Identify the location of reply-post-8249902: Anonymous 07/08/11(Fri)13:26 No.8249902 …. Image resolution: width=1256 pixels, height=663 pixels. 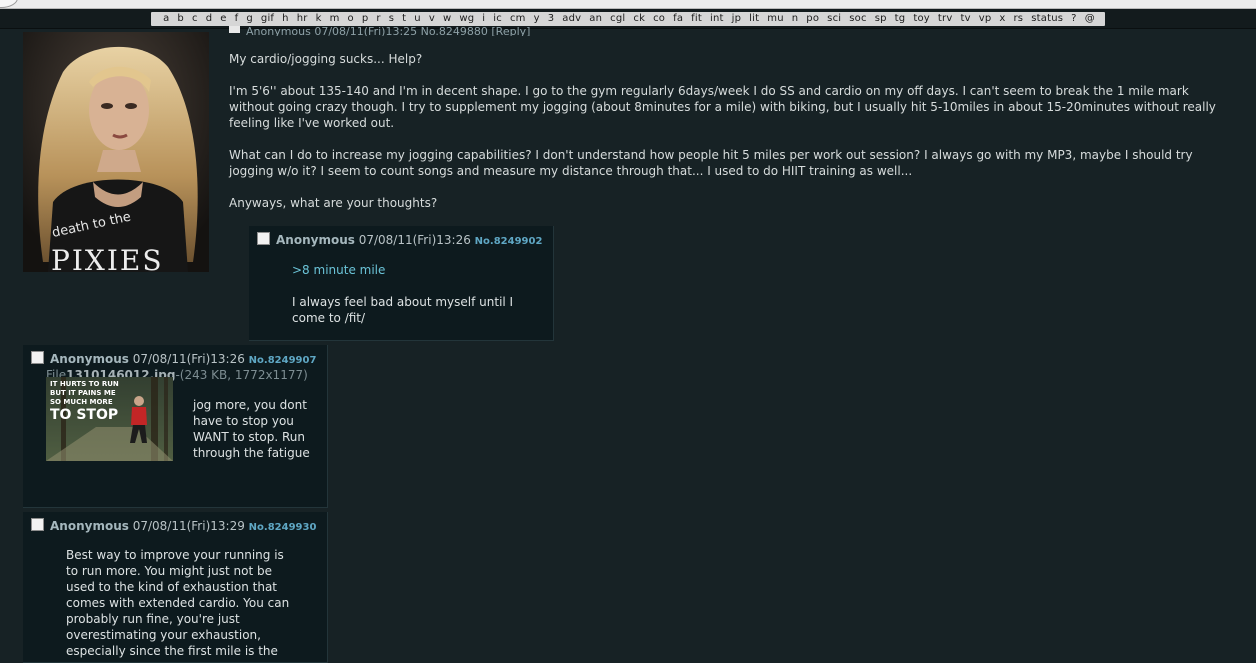
(401, 283).